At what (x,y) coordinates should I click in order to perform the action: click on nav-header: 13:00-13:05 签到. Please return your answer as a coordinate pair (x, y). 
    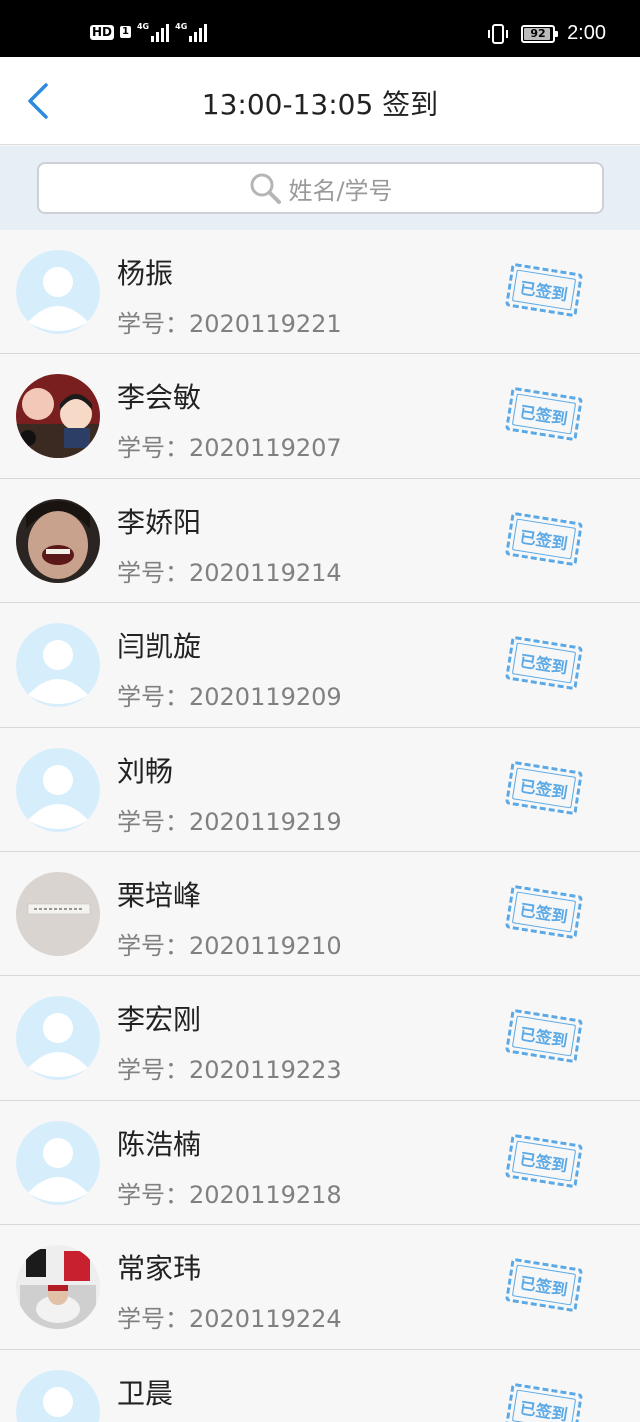
    Looking at the image, I should click on (320, 101).